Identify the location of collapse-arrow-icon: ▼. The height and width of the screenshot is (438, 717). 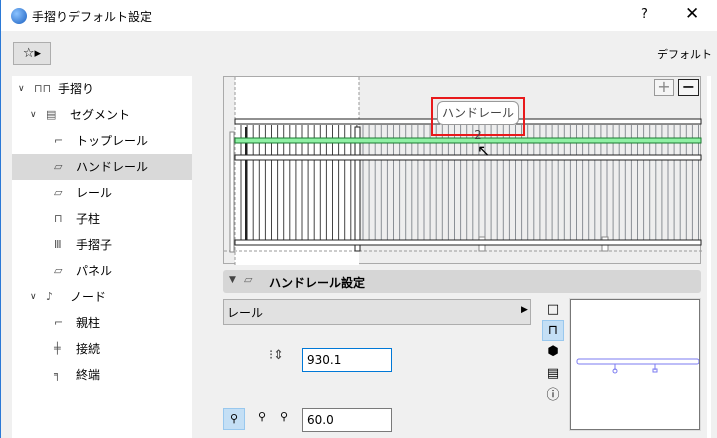
(232, 280).